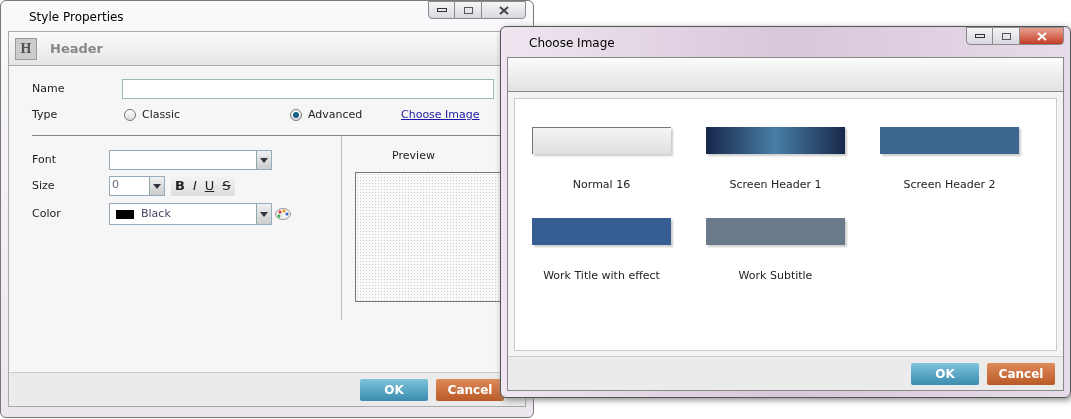 The width and height of the screenshot is (1071, 419). What do you see at coordinates (44, 185) in the screenshot?
I see `field-label: Size` at bounding box center [44, 185].